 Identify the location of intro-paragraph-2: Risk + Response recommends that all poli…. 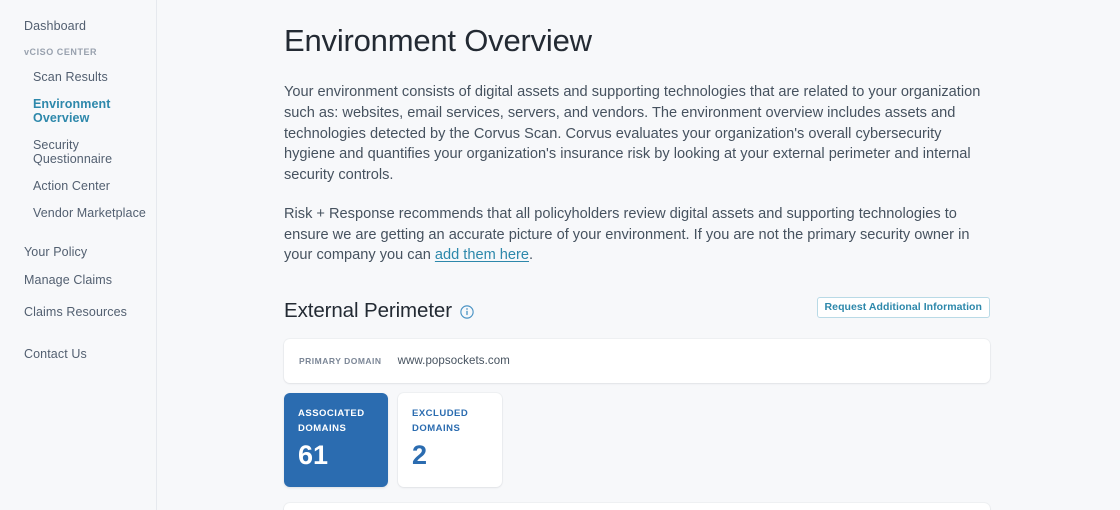
(636, 235).